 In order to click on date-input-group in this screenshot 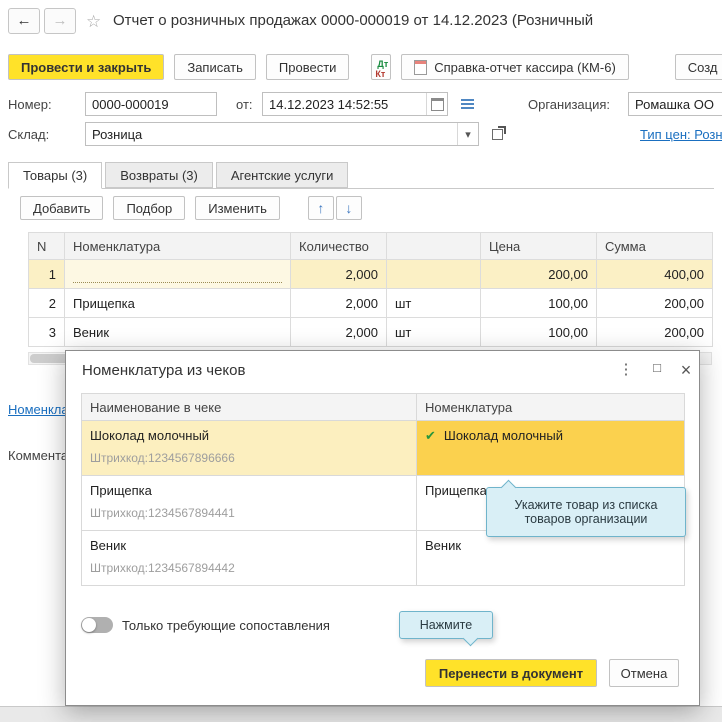, I will do `click(355, 104)`.